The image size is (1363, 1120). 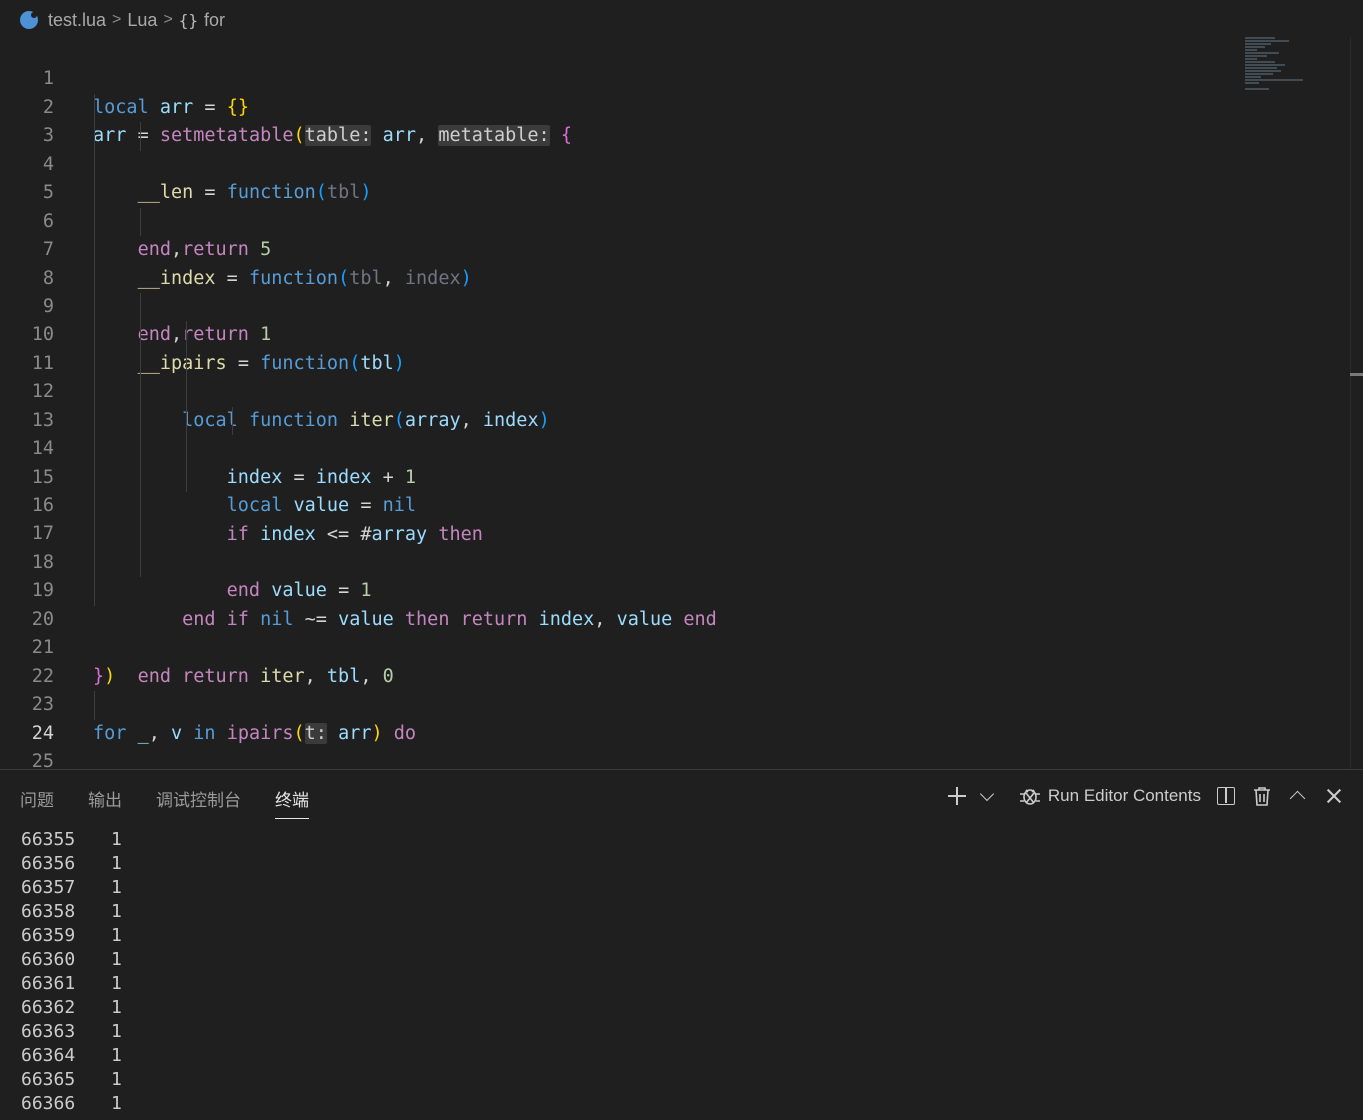 I want to click on lua-file-icon, so click(x=29, y=20).